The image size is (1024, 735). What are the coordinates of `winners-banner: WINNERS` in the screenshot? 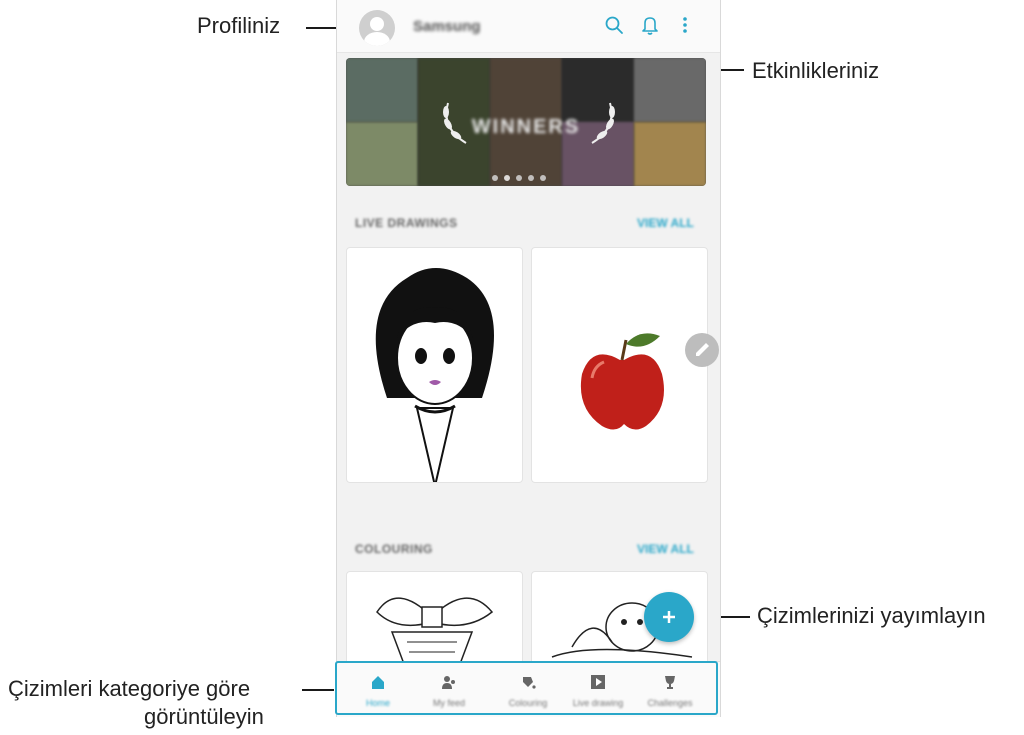 It's located at (526, 122).